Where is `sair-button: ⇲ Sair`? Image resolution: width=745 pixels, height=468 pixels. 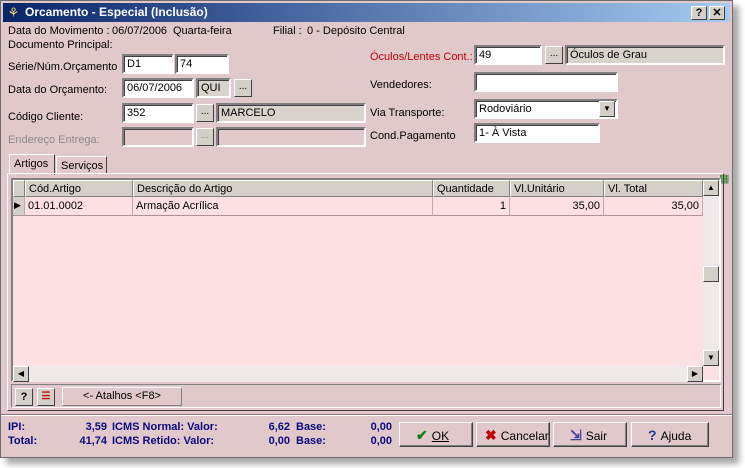 sair-button: ⇲ Sair is located at coordinates (590, 434).